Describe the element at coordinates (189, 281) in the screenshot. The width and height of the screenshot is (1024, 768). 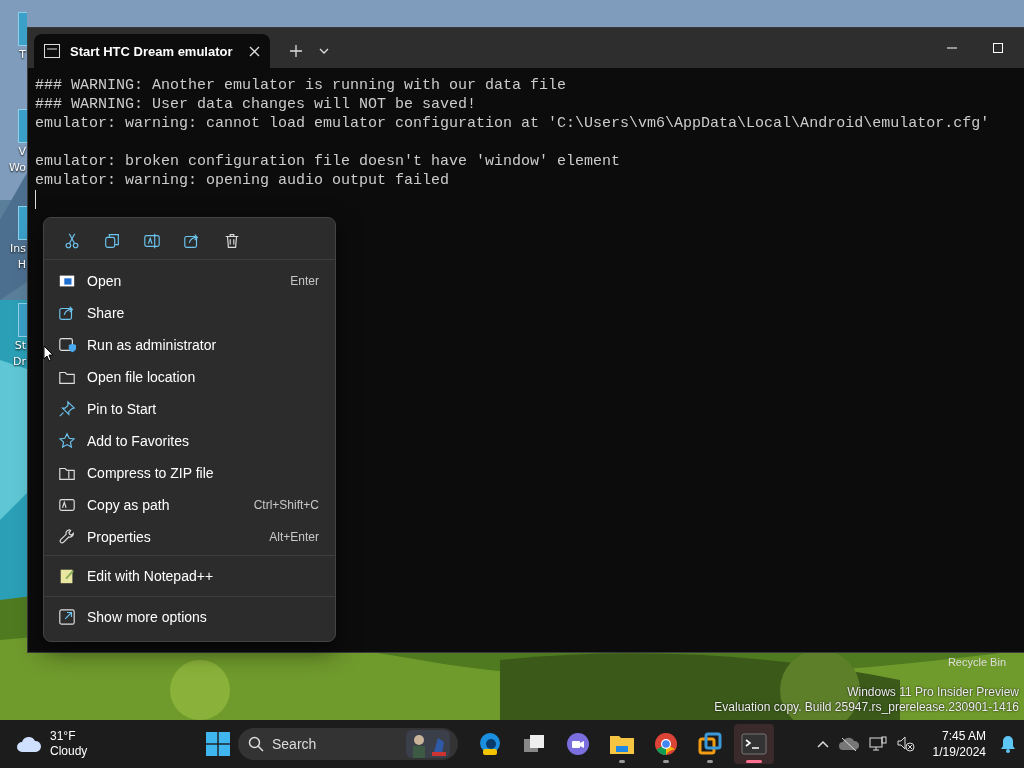
I see `menu-item: Open Enter` at that location.